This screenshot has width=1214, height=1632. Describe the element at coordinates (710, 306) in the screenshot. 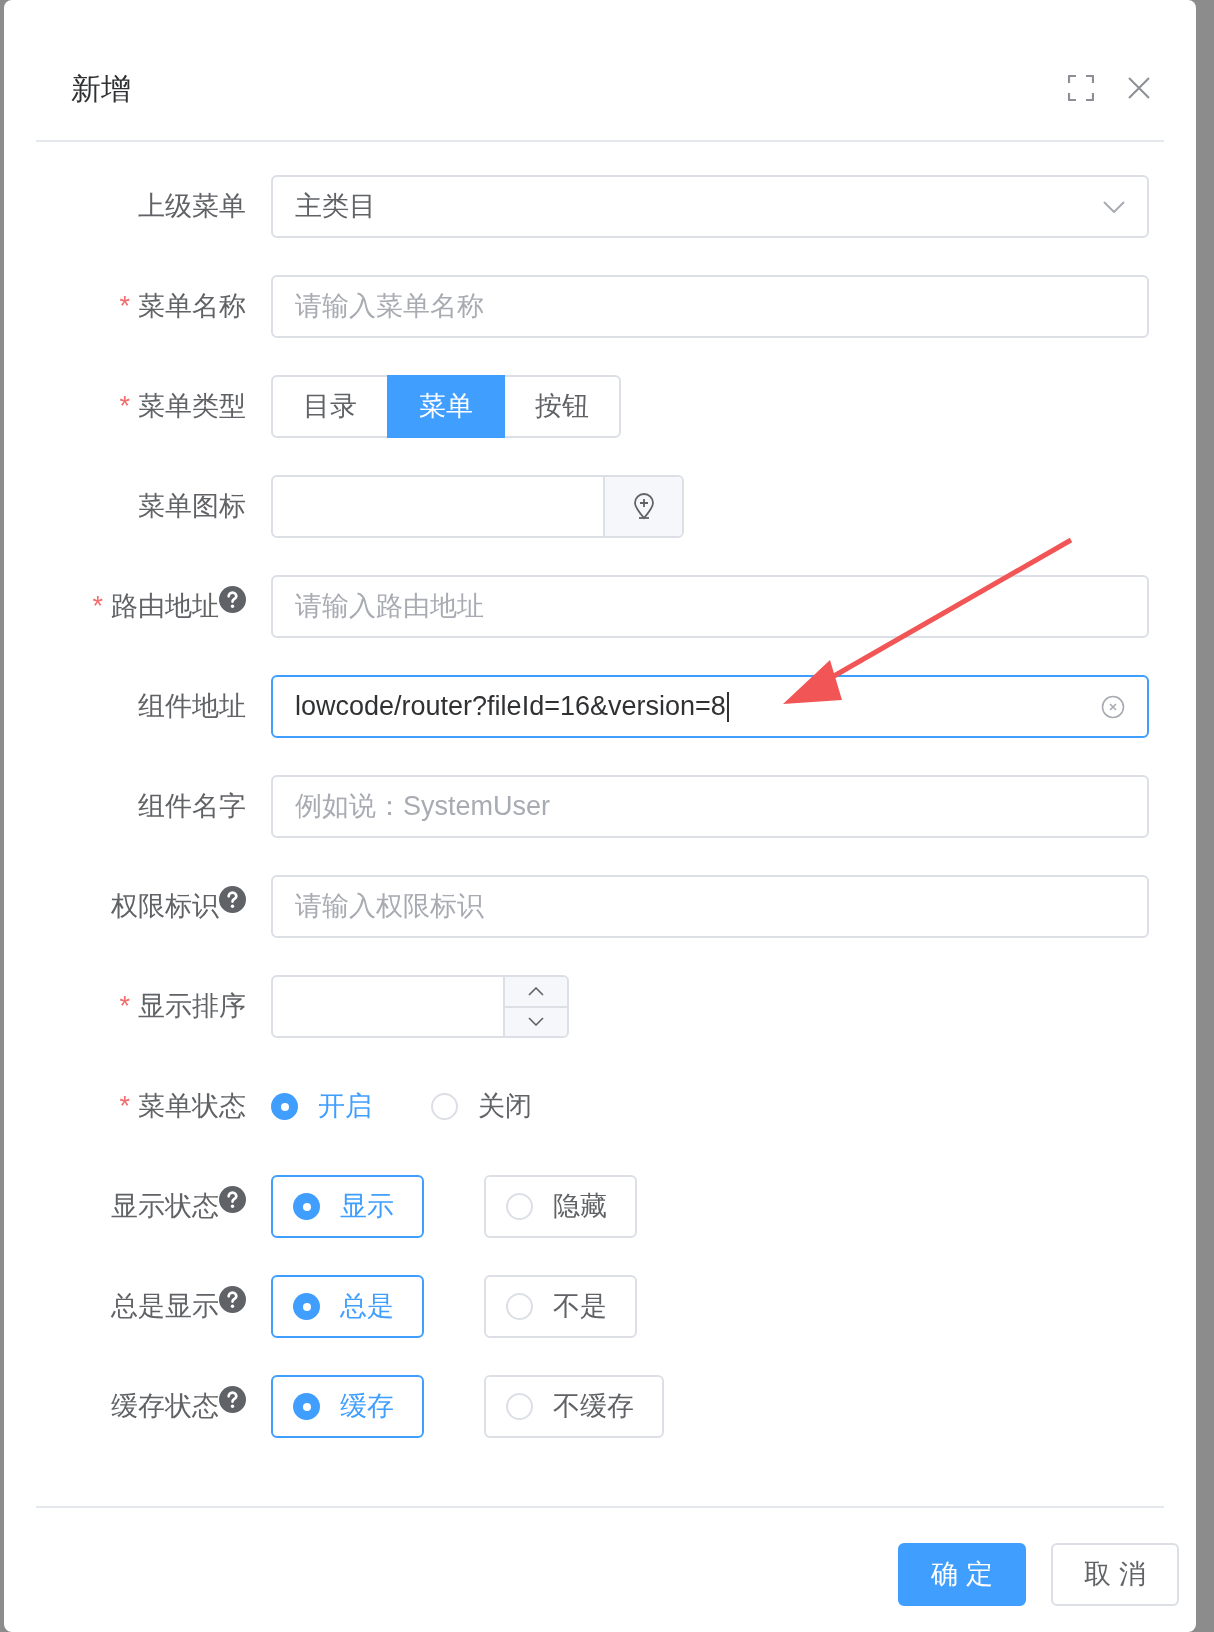

I see `input-field: 请输入菜单名称` at that location.